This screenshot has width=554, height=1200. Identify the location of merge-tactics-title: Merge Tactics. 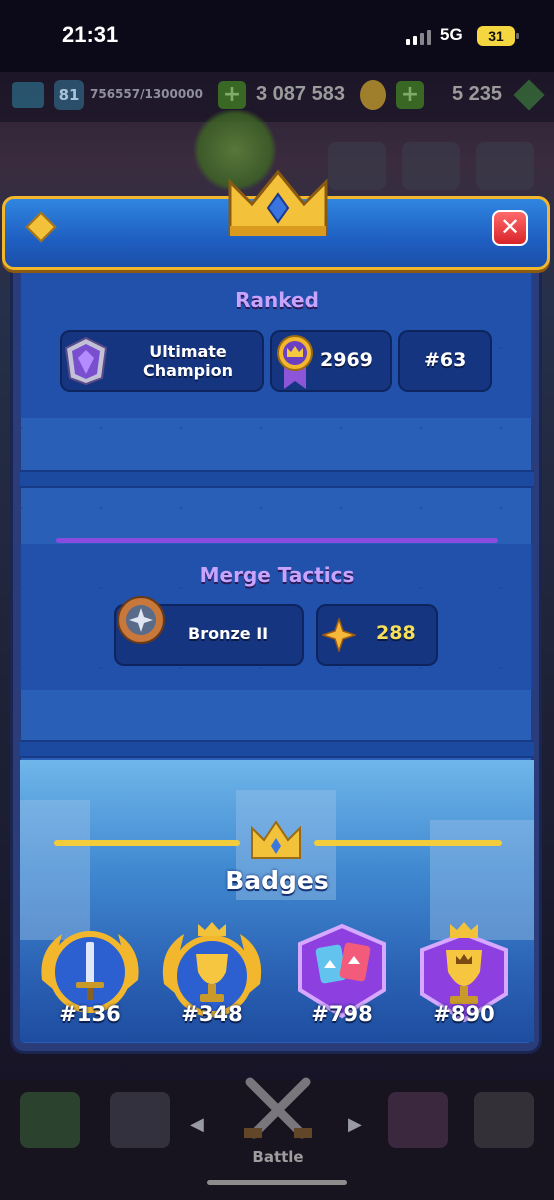
(277, 575).